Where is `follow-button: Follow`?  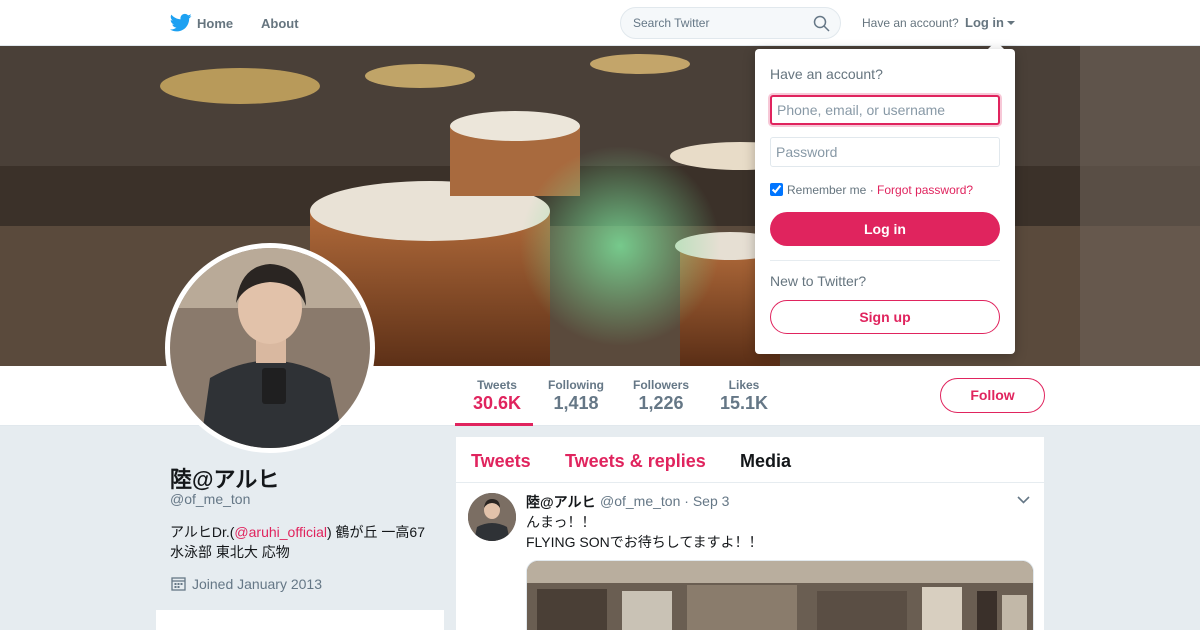
follow-button: Follow is located at coordinates (992, 395).